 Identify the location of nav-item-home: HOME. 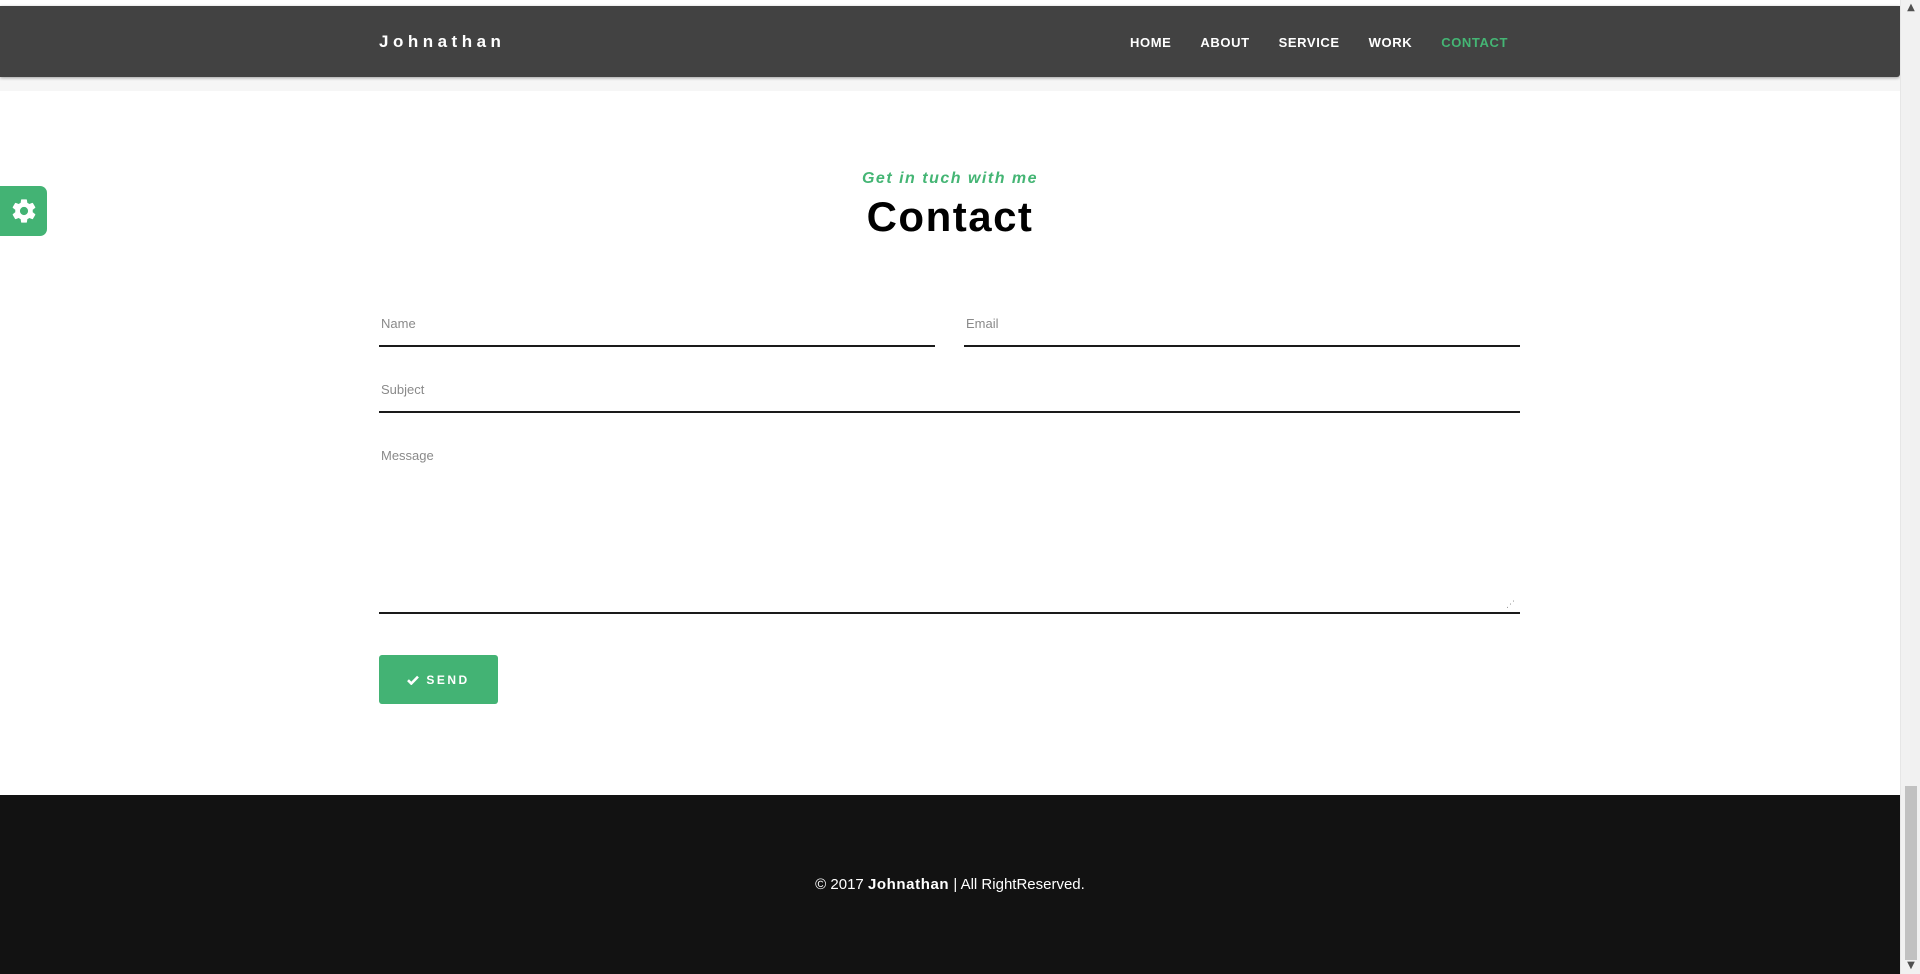
(1150, 42).